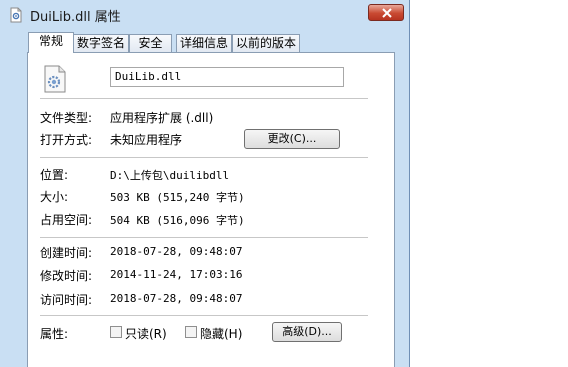  What do you see at coordinates (66, 300) in the screenshot?
I see `accessed-label: 访问时间:` at bounding box center [66, 300].